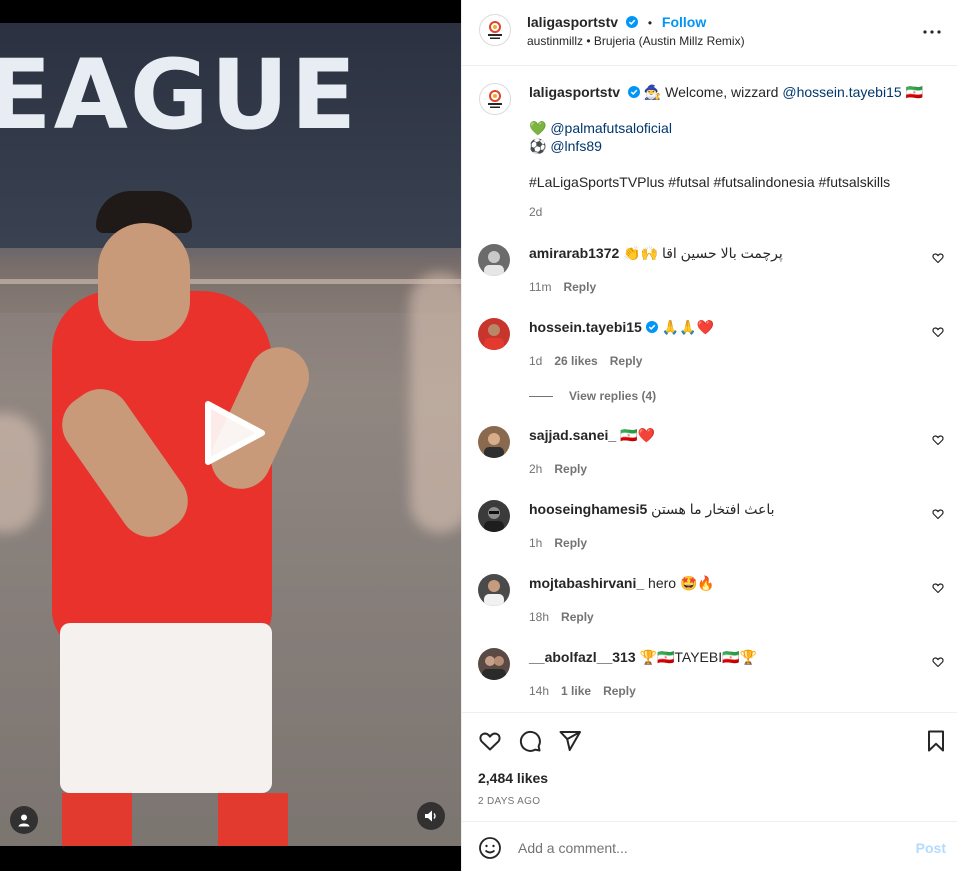 This screenshot has height=871, width=957. Describe the element at coordinates (535, 543) in the screenshot. I see `comment-time: 1h` at that location.